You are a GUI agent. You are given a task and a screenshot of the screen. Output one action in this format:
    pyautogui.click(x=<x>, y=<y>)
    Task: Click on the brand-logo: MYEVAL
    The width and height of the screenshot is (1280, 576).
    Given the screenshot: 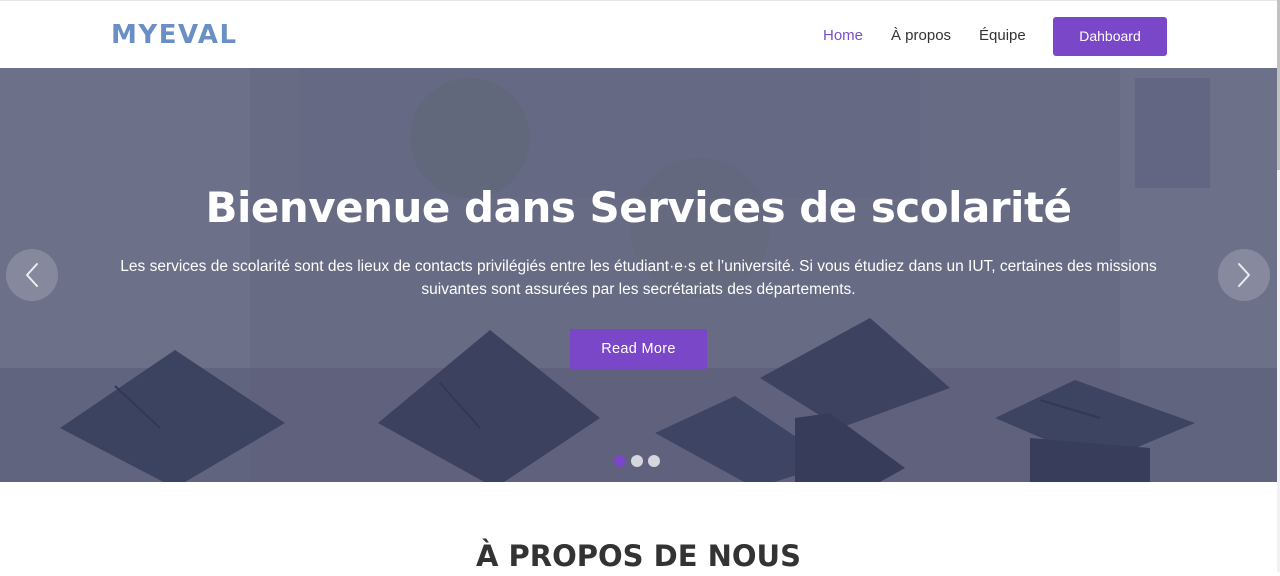 What is the action you would take?
    pyautogui.click(x=174, y=35)
    